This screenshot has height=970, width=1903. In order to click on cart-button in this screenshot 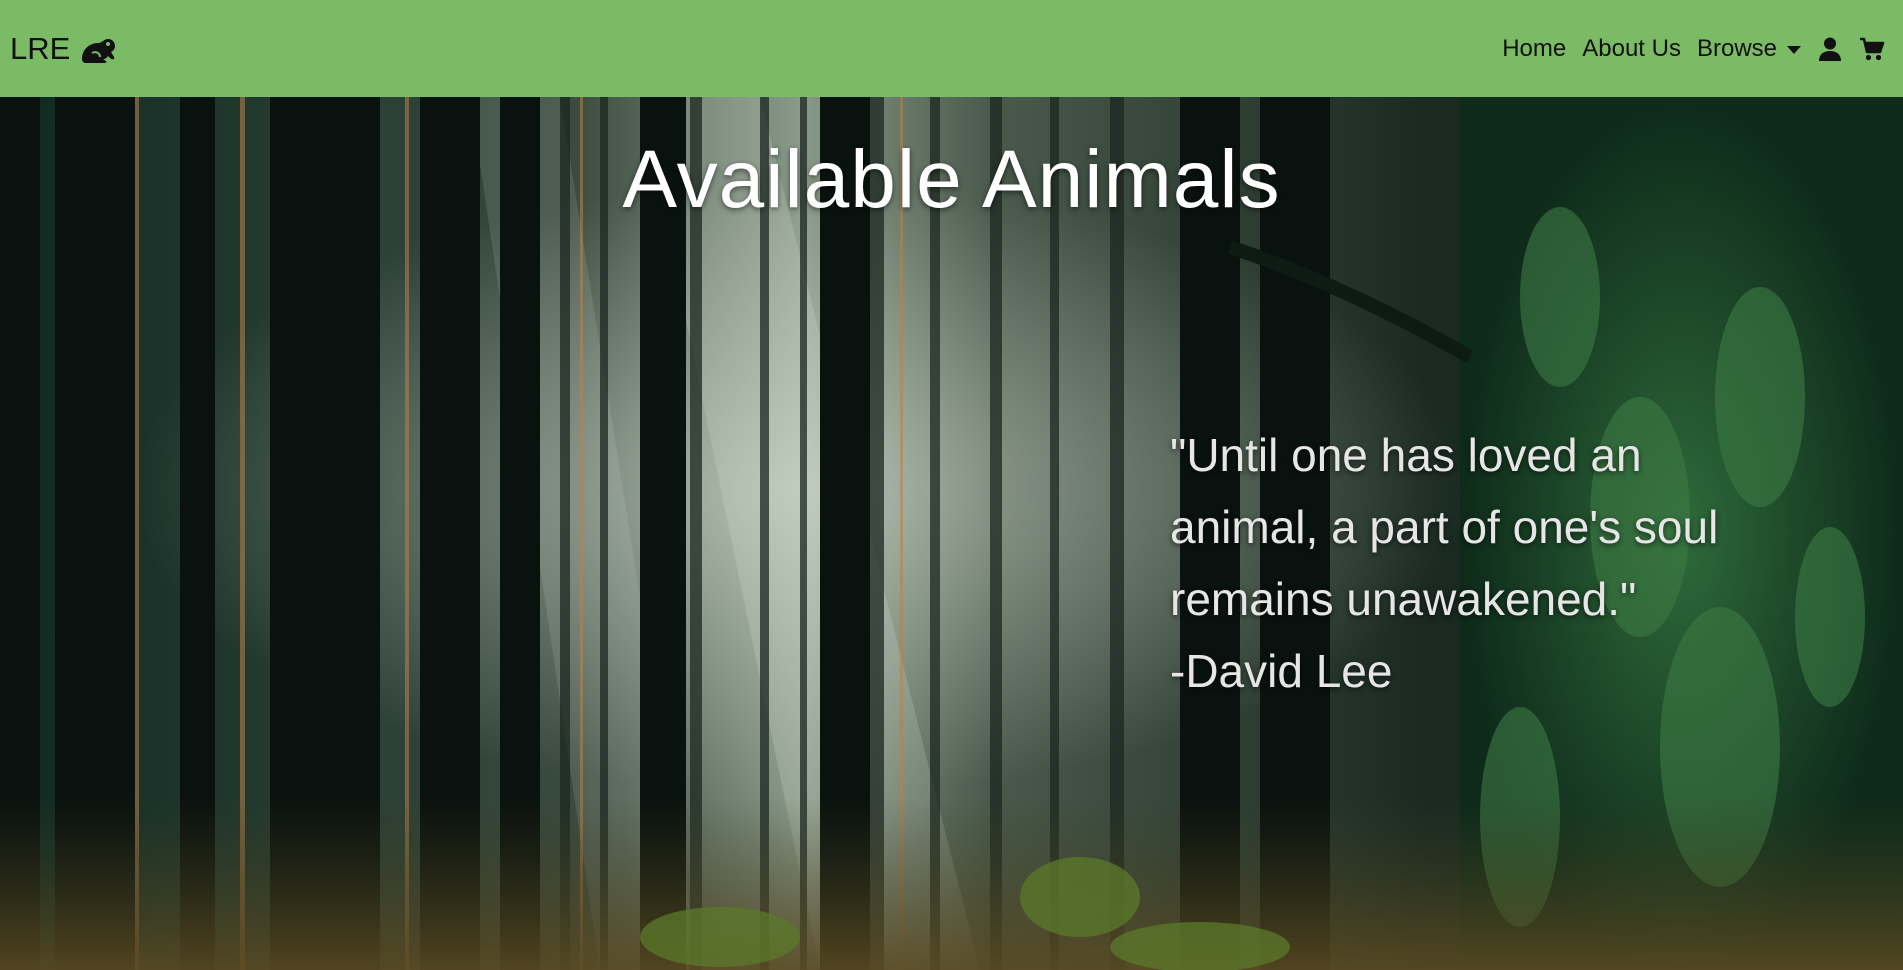, I will do `click(1872, 49)`.